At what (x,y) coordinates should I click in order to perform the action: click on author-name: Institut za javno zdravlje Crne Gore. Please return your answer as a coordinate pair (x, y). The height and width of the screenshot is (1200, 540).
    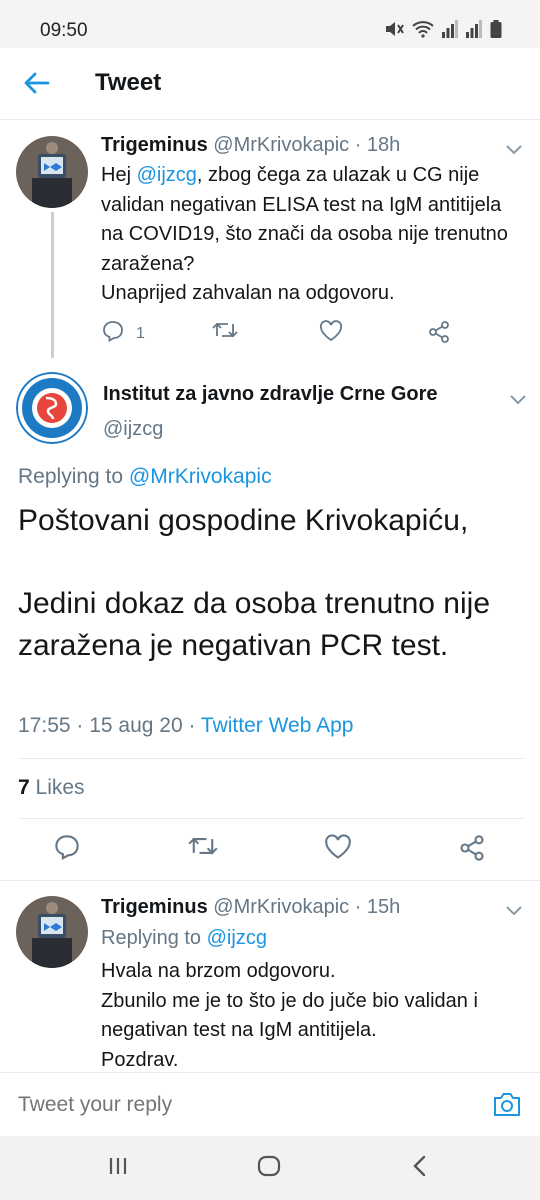
    Looking at the image, I should click on (270, 394).